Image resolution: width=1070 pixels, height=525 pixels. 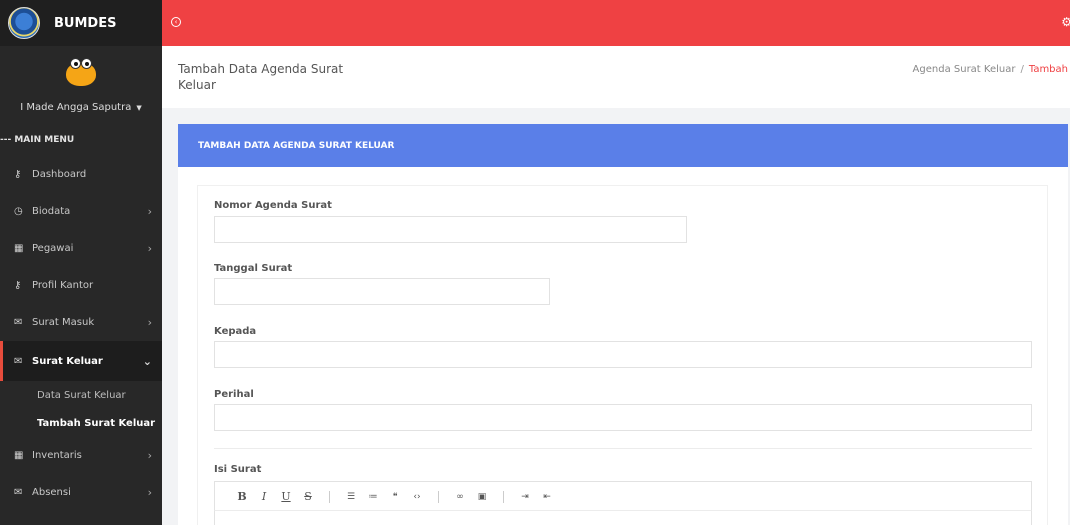 What do you see at coordinates (547, 497) in the screenshot?
I see `outdent-icon: ⇤` at bounding box center [547, 497].